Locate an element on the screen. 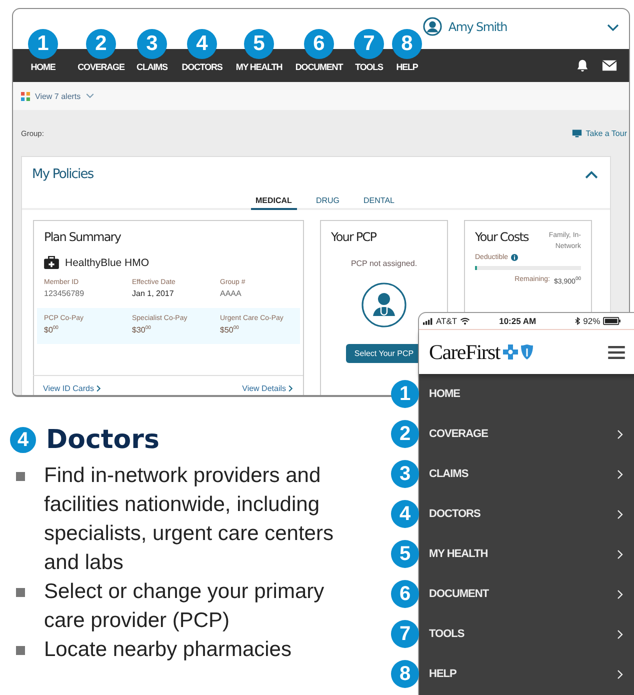 The height and width of the screenshot is (695, 634). card-title: Your Costs is located at coordinates (501, 237).